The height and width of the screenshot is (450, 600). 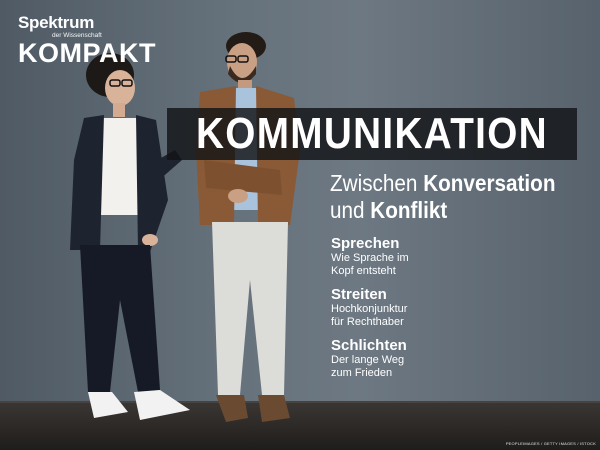 What do you see at coordinates (370, 258) in the screenshot?
I see `section-description-line: Wie Sprache im` at bounding box center [370, 258].